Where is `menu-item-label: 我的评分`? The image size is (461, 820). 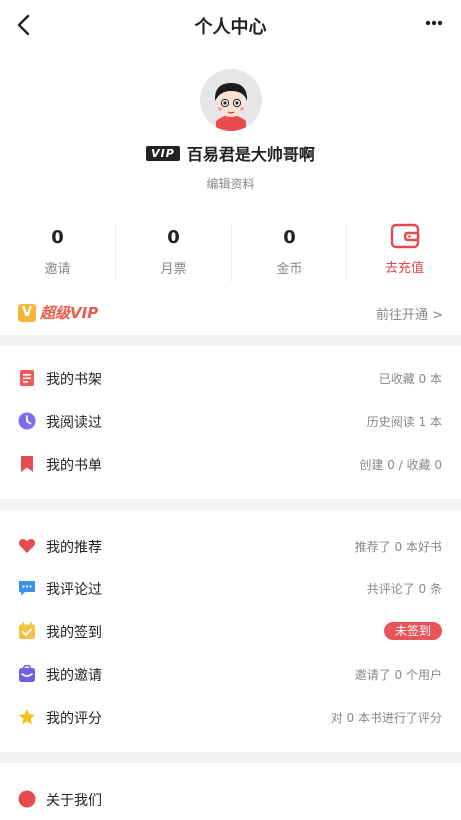 menu-item-label: 我的评分 is located at coordinates (74, 719).